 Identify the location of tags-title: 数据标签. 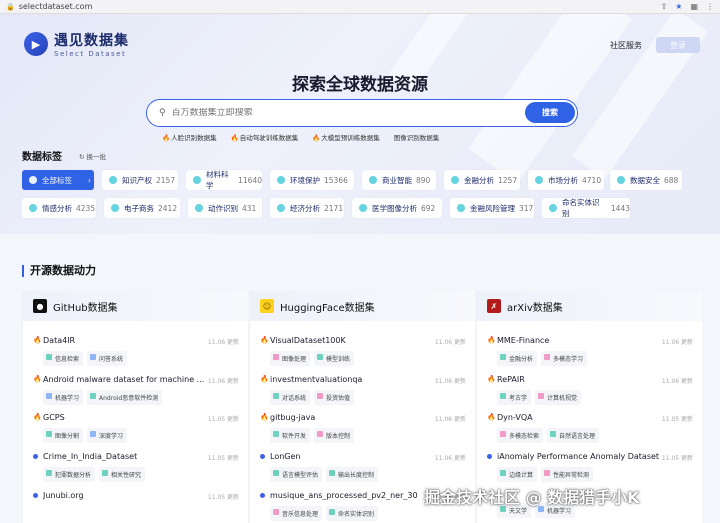
(42, 157).